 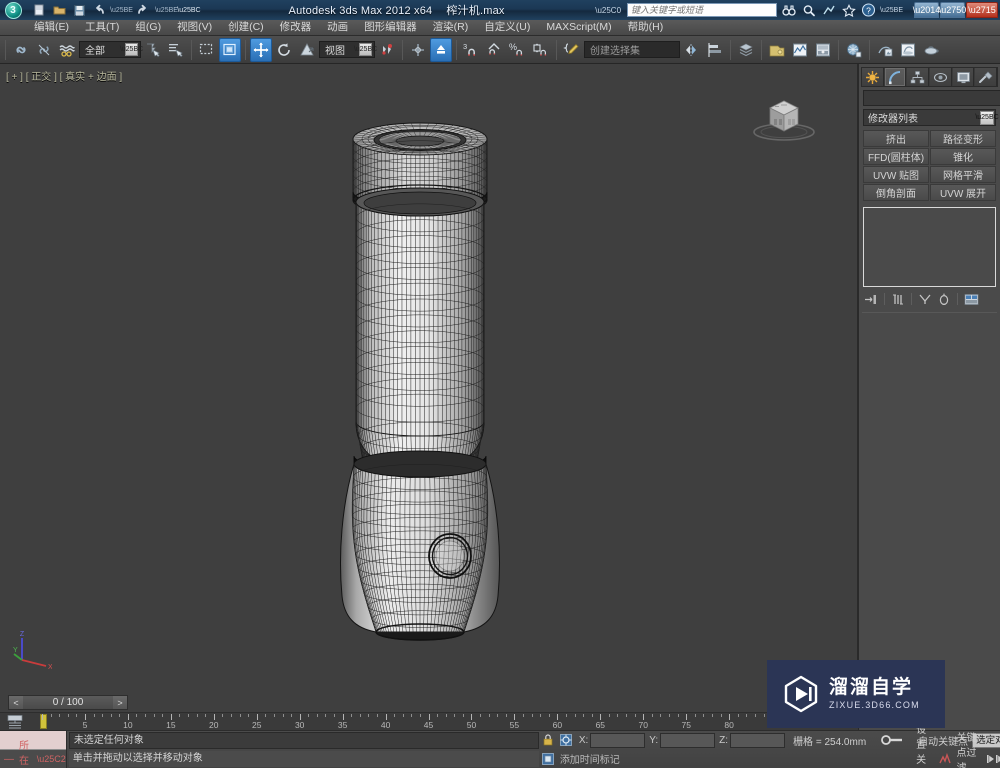 I want to click on snaps-toggle-3d-icon: 3, so click(x=472, y=50).